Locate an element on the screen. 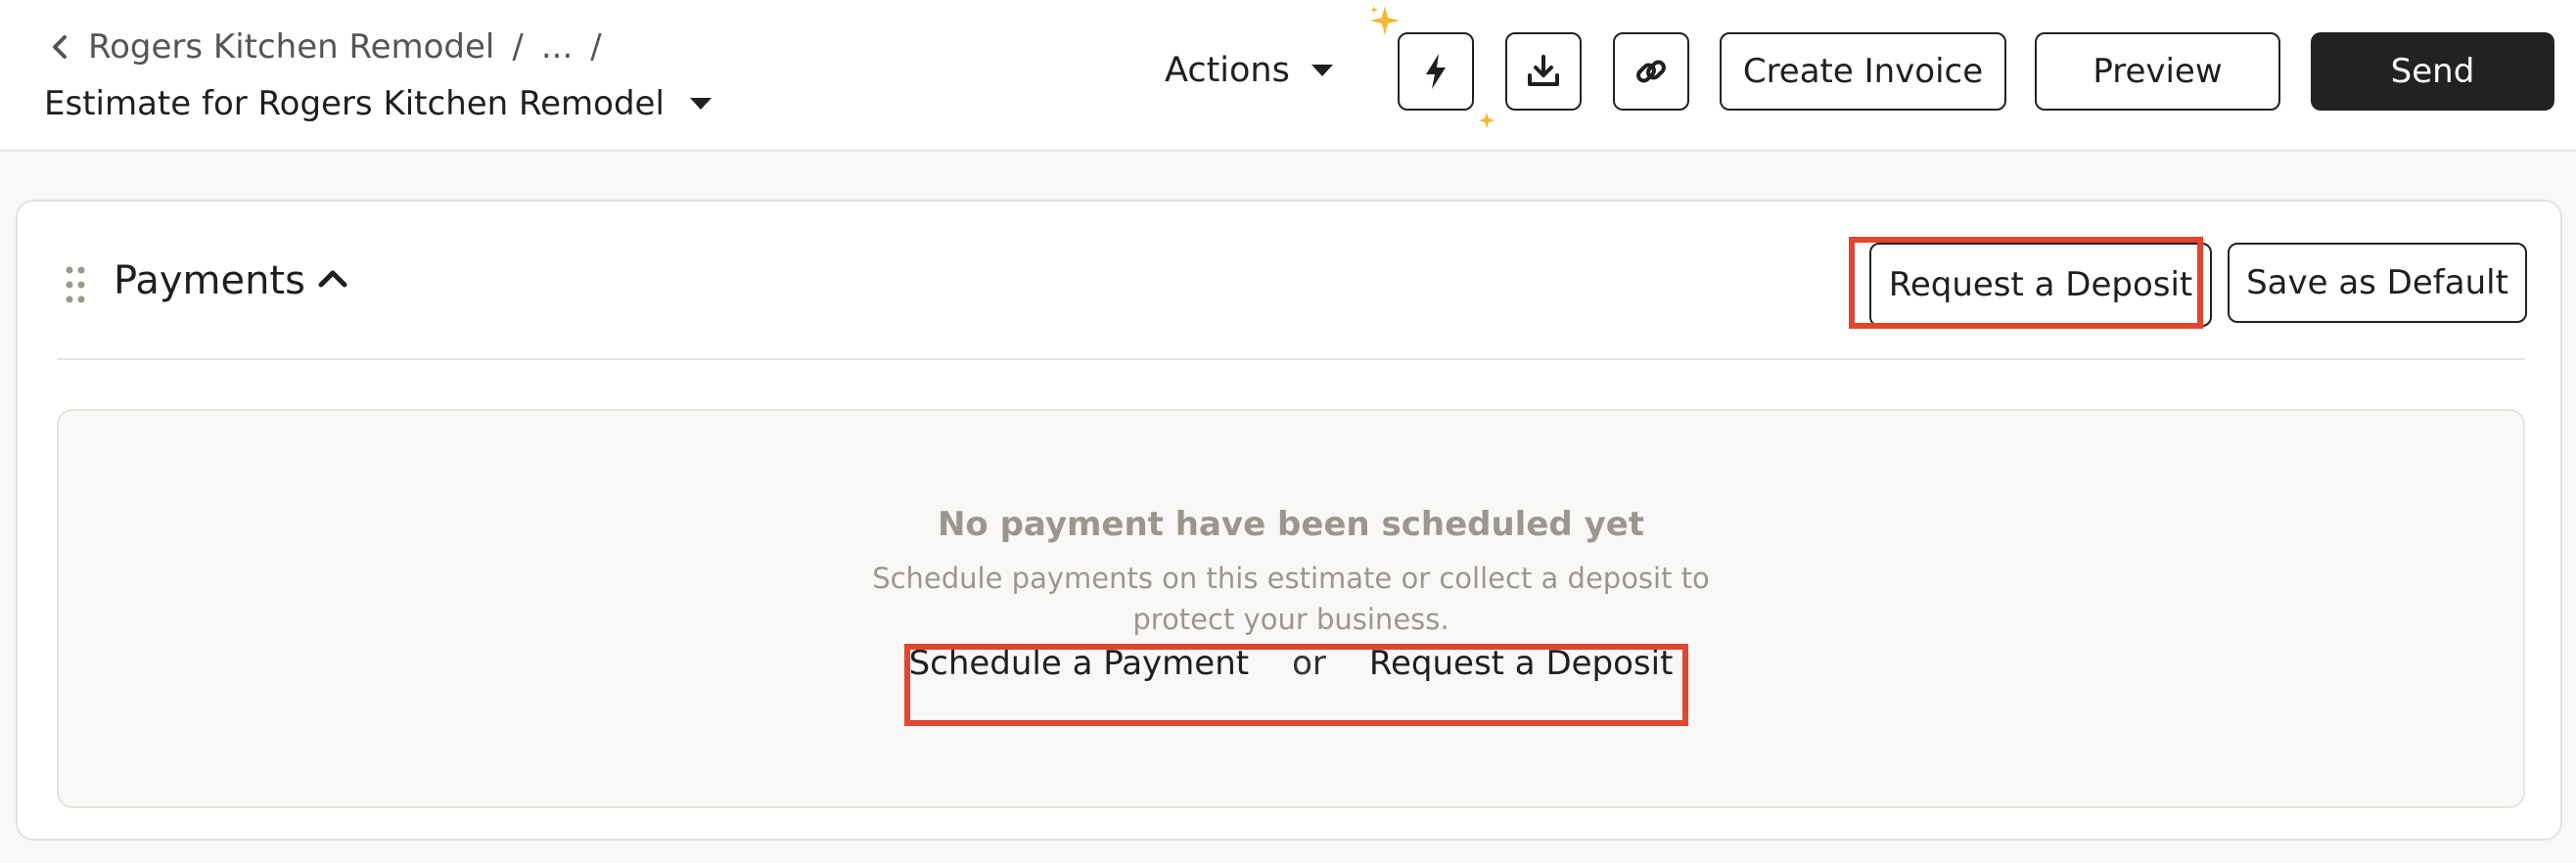 Image resolution: width=2576 pixels, height=863 pixels. divider is located at coordinates (1291, 359).